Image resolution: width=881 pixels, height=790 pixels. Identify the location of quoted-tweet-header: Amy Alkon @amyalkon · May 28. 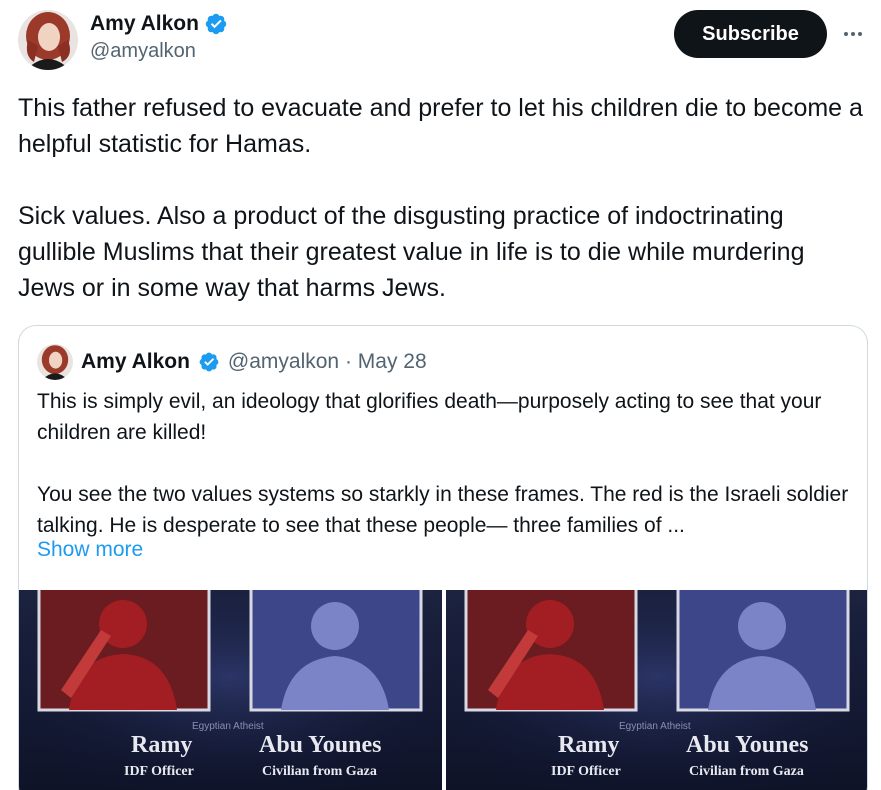
(232, 362).